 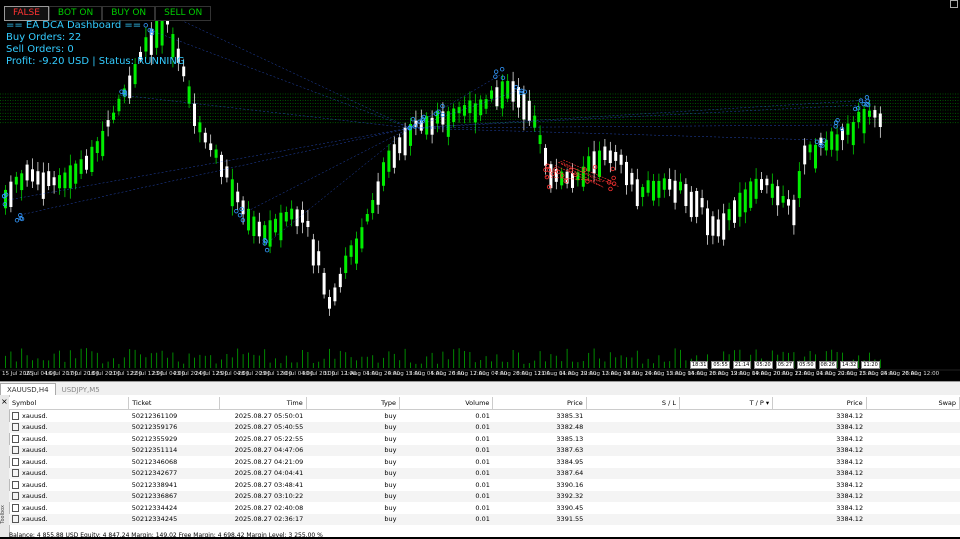 I want to click on table-cell: 50212351114, so click(x=174, y=450).